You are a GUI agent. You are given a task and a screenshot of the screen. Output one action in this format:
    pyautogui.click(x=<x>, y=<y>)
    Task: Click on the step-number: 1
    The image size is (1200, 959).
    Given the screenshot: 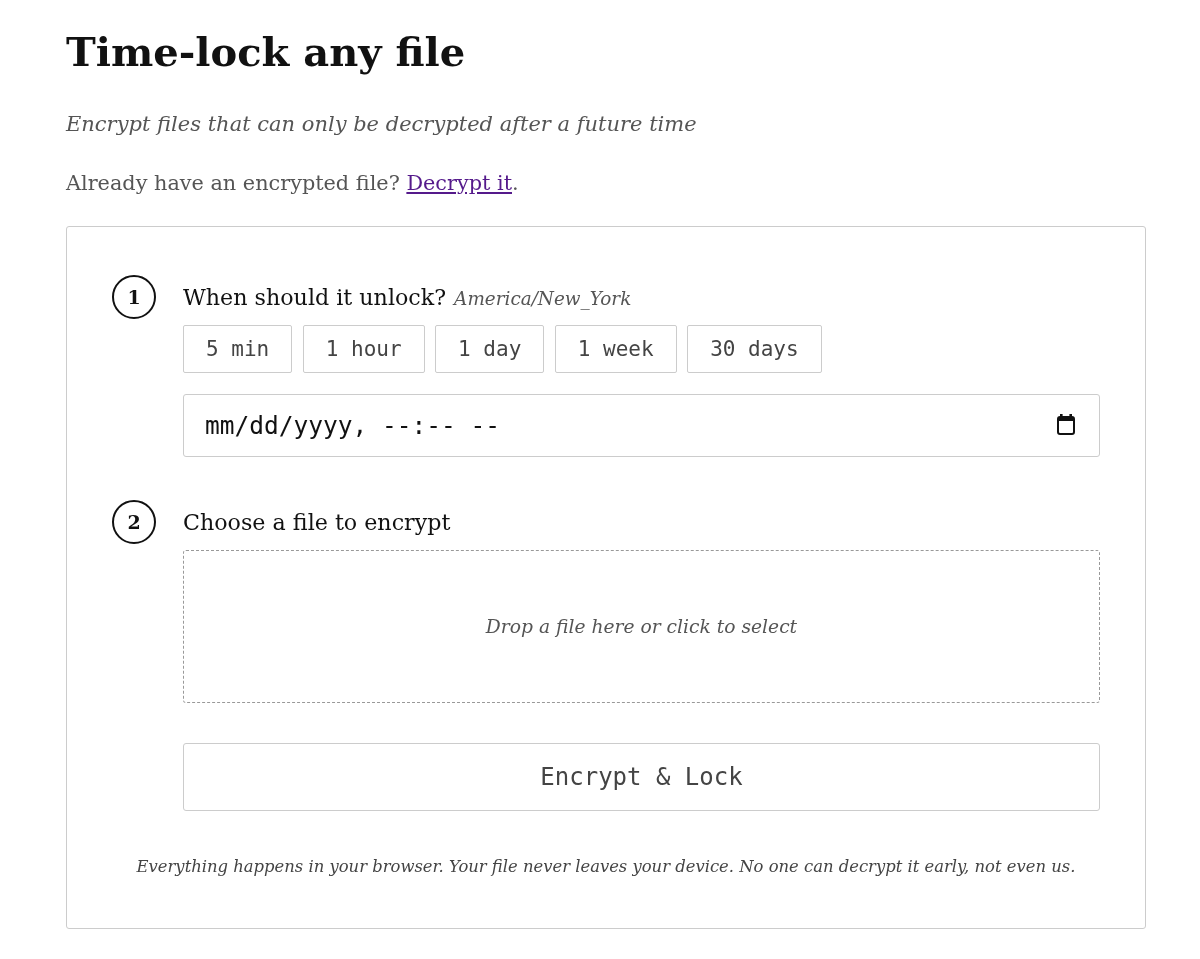 What is the action you would take?
    pyautogui.click(x=134, y=297)
    